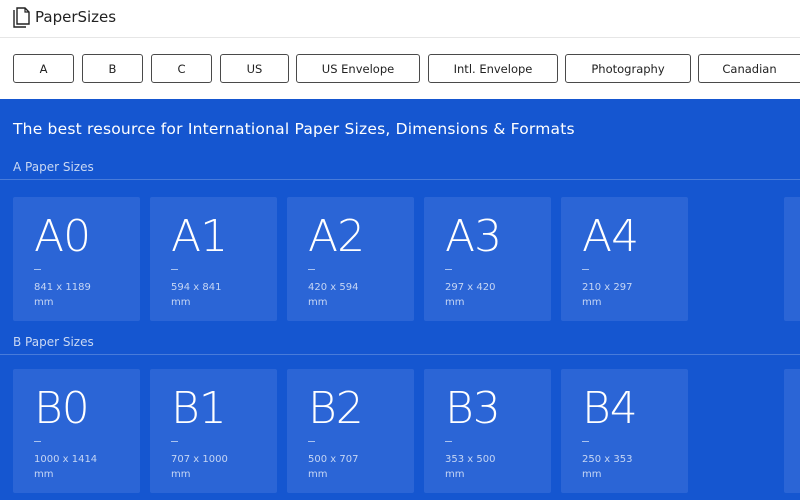 This screenshot has width=800, height=500. I want to click on tab-photography: Photography, so click(628, 68).